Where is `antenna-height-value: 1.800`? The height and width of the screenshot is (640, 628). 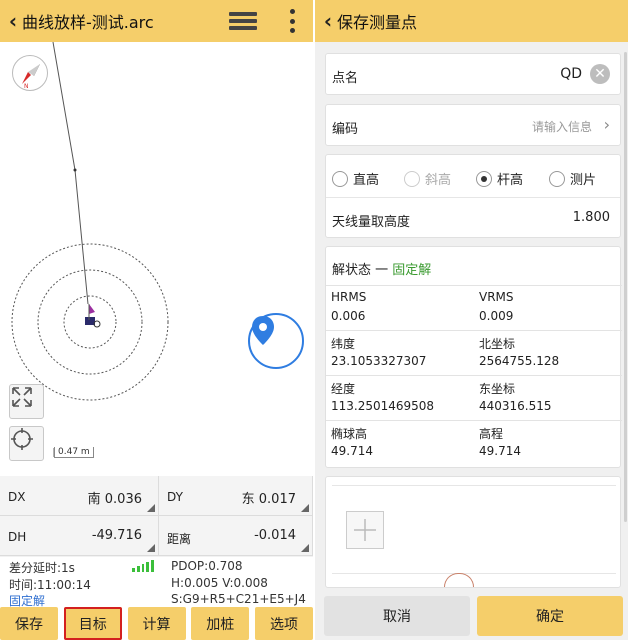 antenna-height-value: 1.800 is located at coordinates (591, 217).